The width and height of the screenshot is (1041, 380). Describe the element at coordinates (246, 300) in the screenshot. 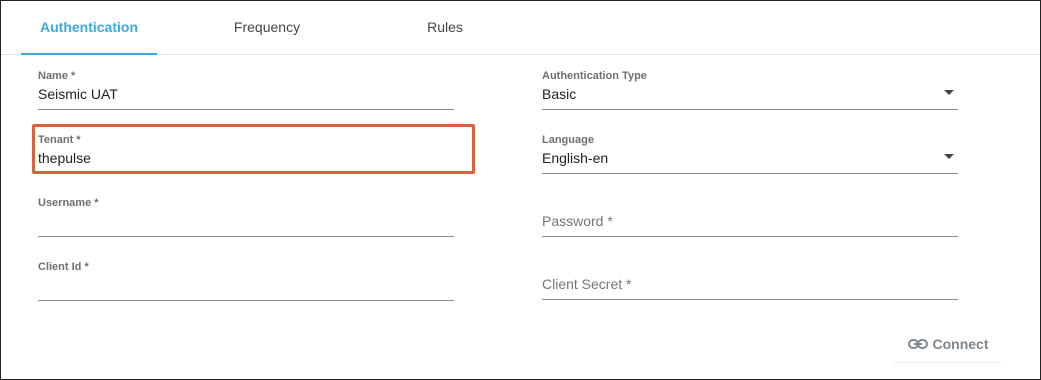

I see `client-id-underline` at that location.